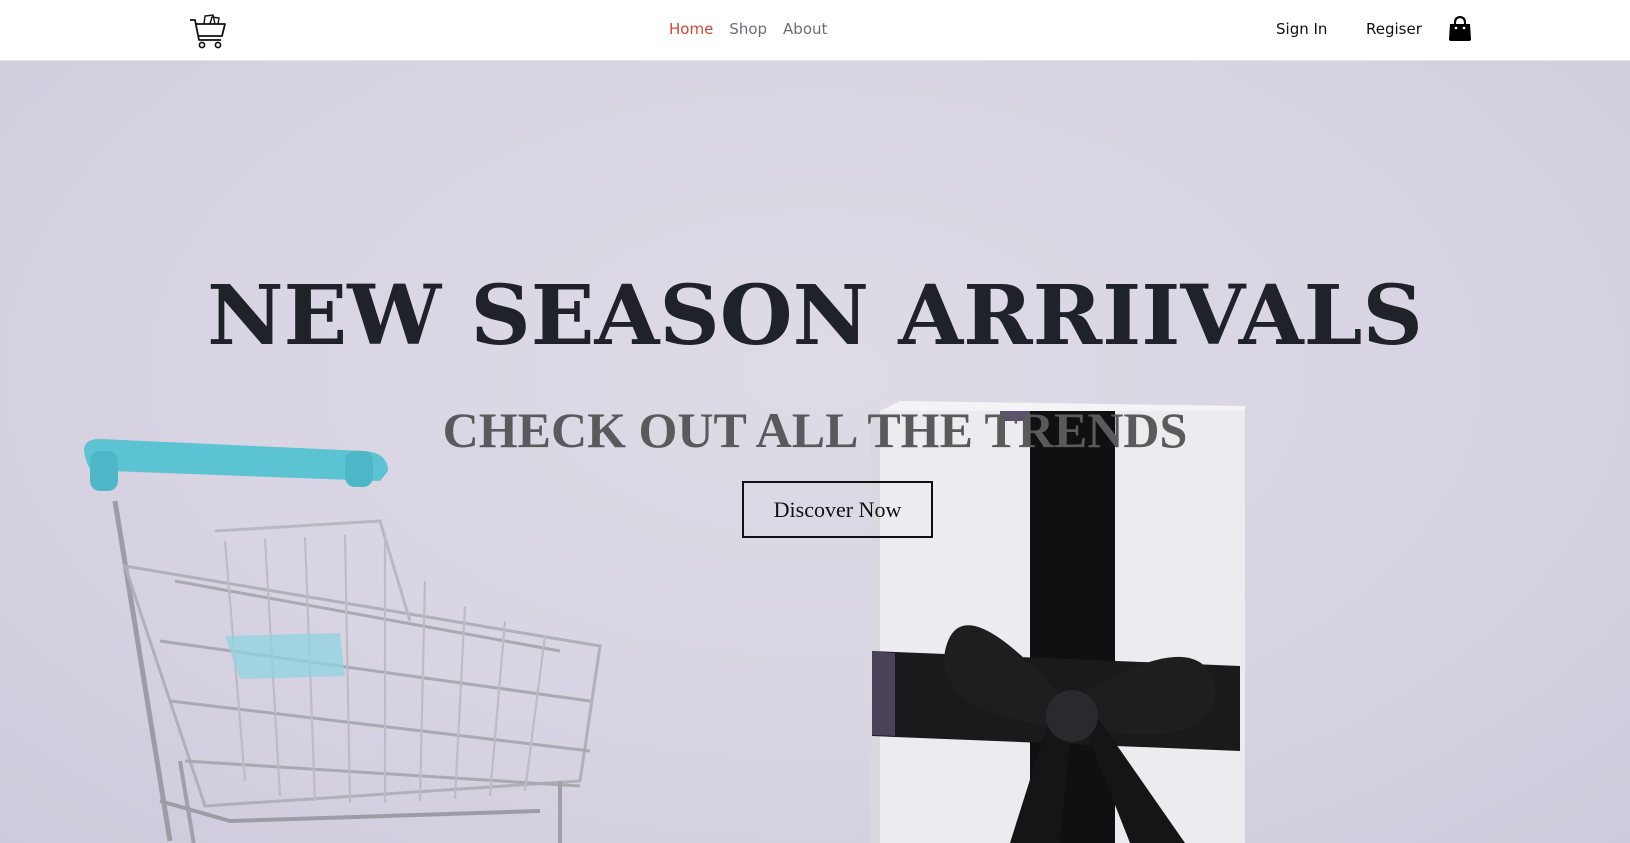 The height and width of the screenshot is (843, 1630). I want to click on nav-link-about: About, so click(805, 29).